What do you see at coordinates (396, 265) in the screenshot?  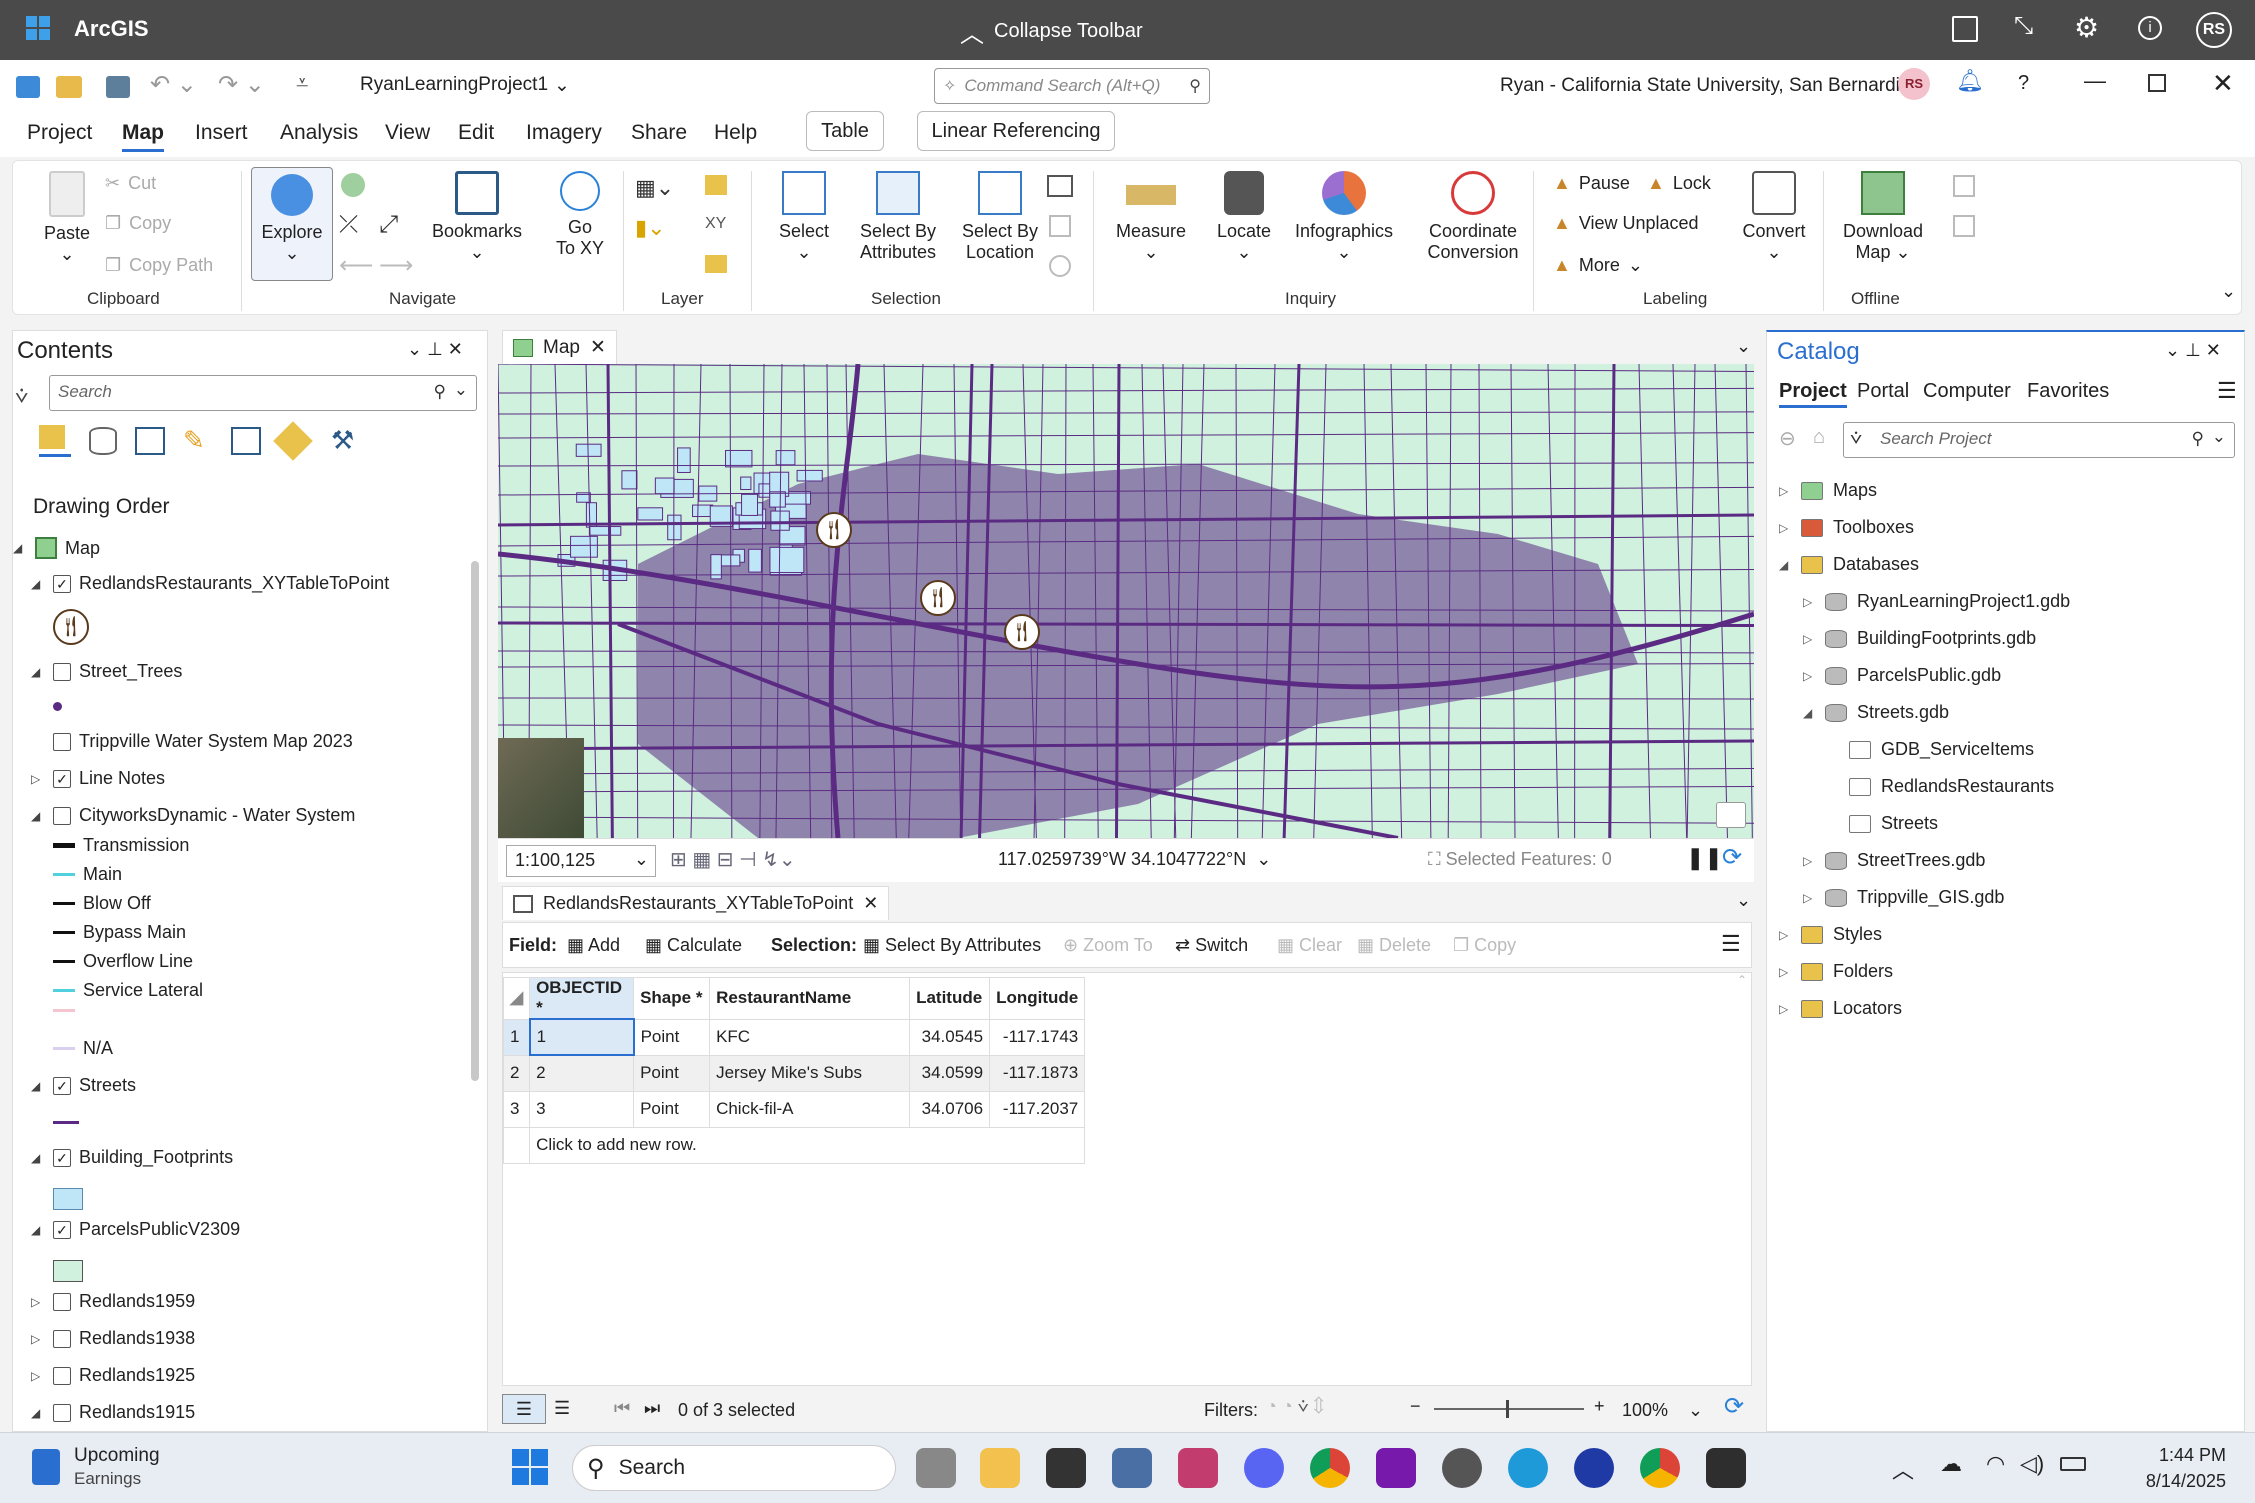 I see `forward-arrow-icon: ⟶` at bounding box center [396, 265].